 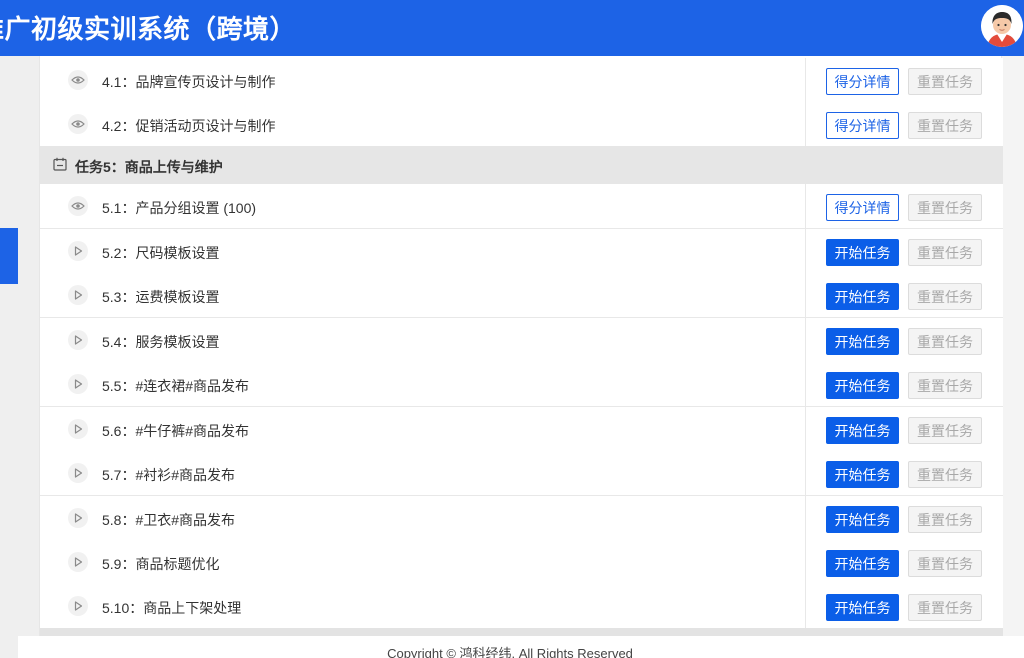 What do you see at coordinates (1013, 346) in the screenshot?
I see `right-margin` at bounding box center [1013, 346].